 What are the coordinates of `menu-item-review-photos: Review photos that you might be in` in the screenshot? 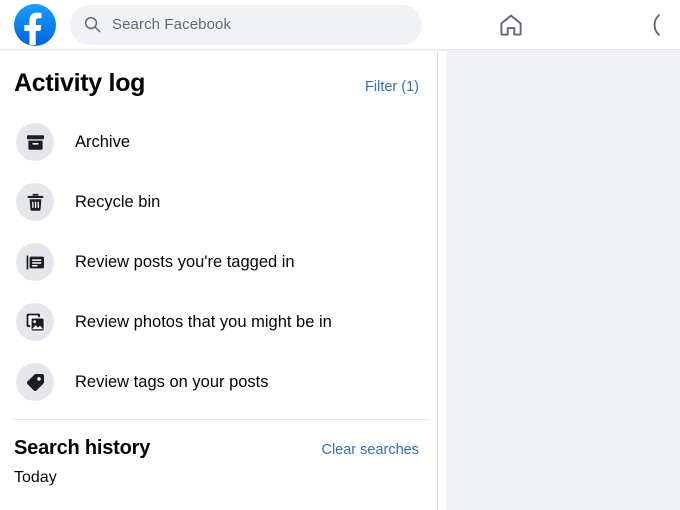 It's located at (218, 322).